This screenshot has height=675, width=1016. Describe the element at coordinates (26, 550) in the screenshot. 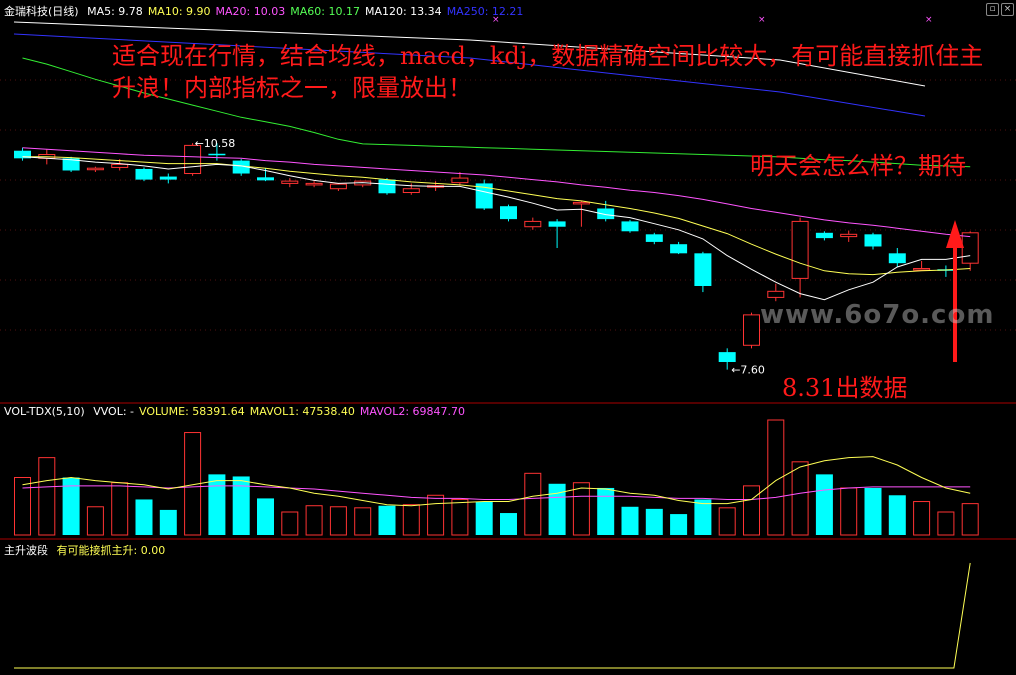

I see `indicator-title: 主升波段` at that location.